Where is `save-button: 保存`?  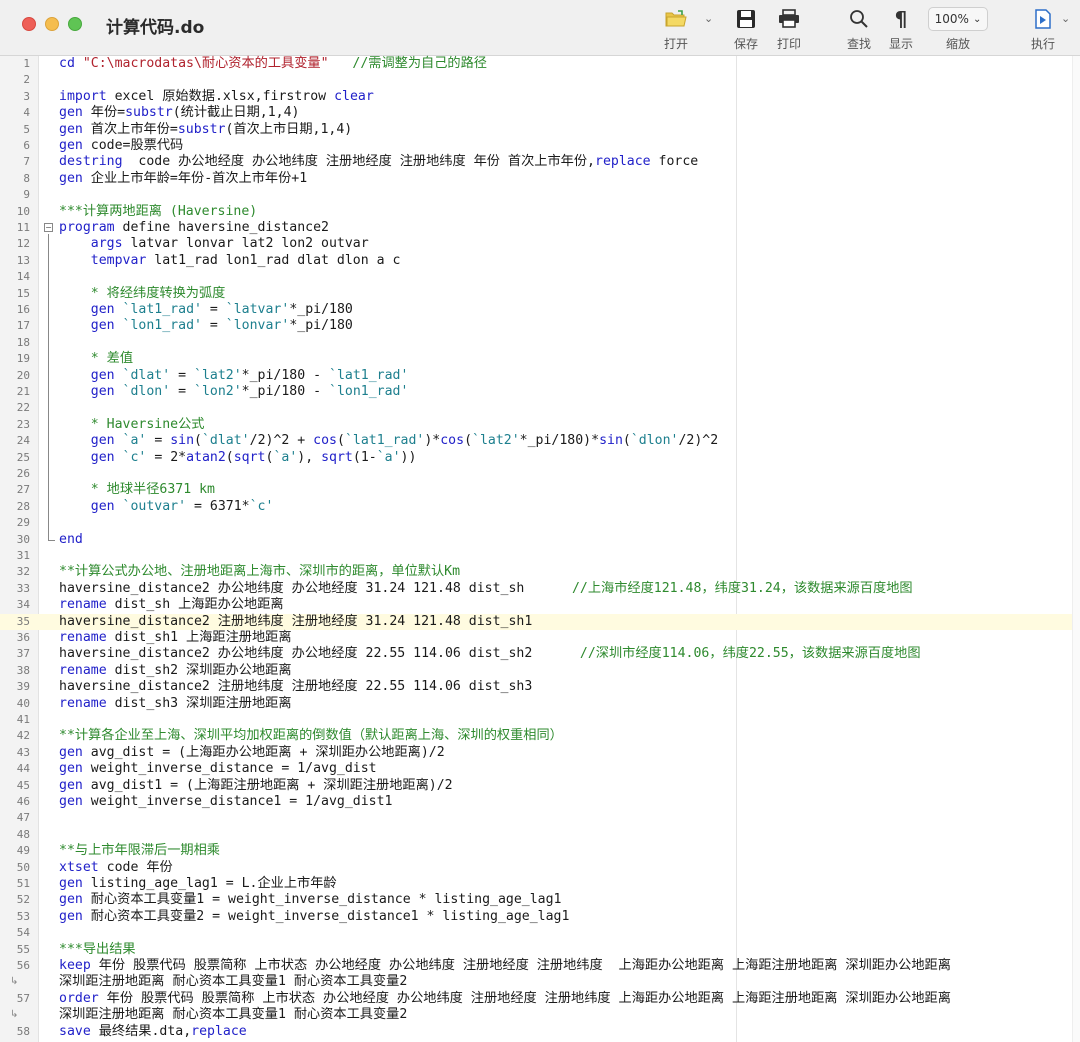
save-button: 保存 is located at coordinates (746, 30).